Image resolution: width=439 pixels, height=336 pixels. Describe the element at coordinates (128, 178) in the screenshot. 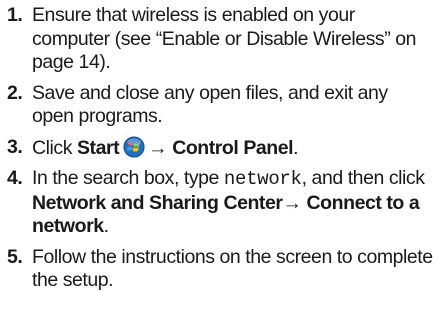

I see `step-text-prefix: In the search box, type` at that location.